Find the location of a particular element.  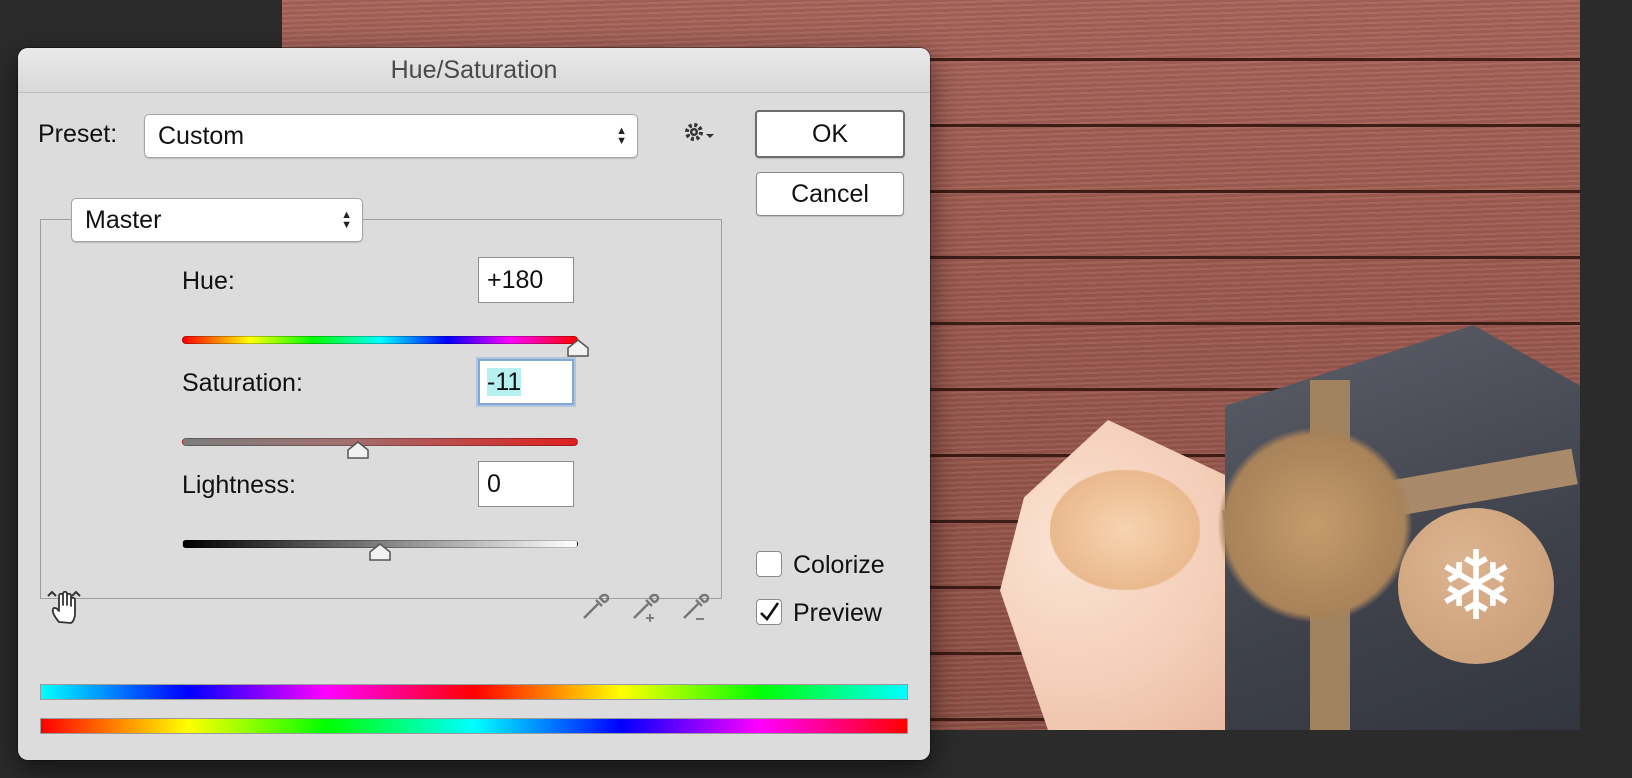

snowflake-icon: ❄ is located at coordinates (1476, 586).